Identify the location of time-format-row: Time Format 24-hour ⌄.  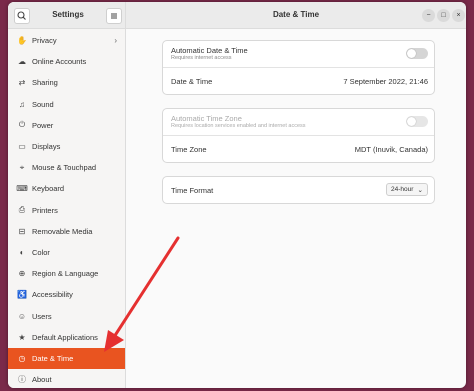
(298, 190).